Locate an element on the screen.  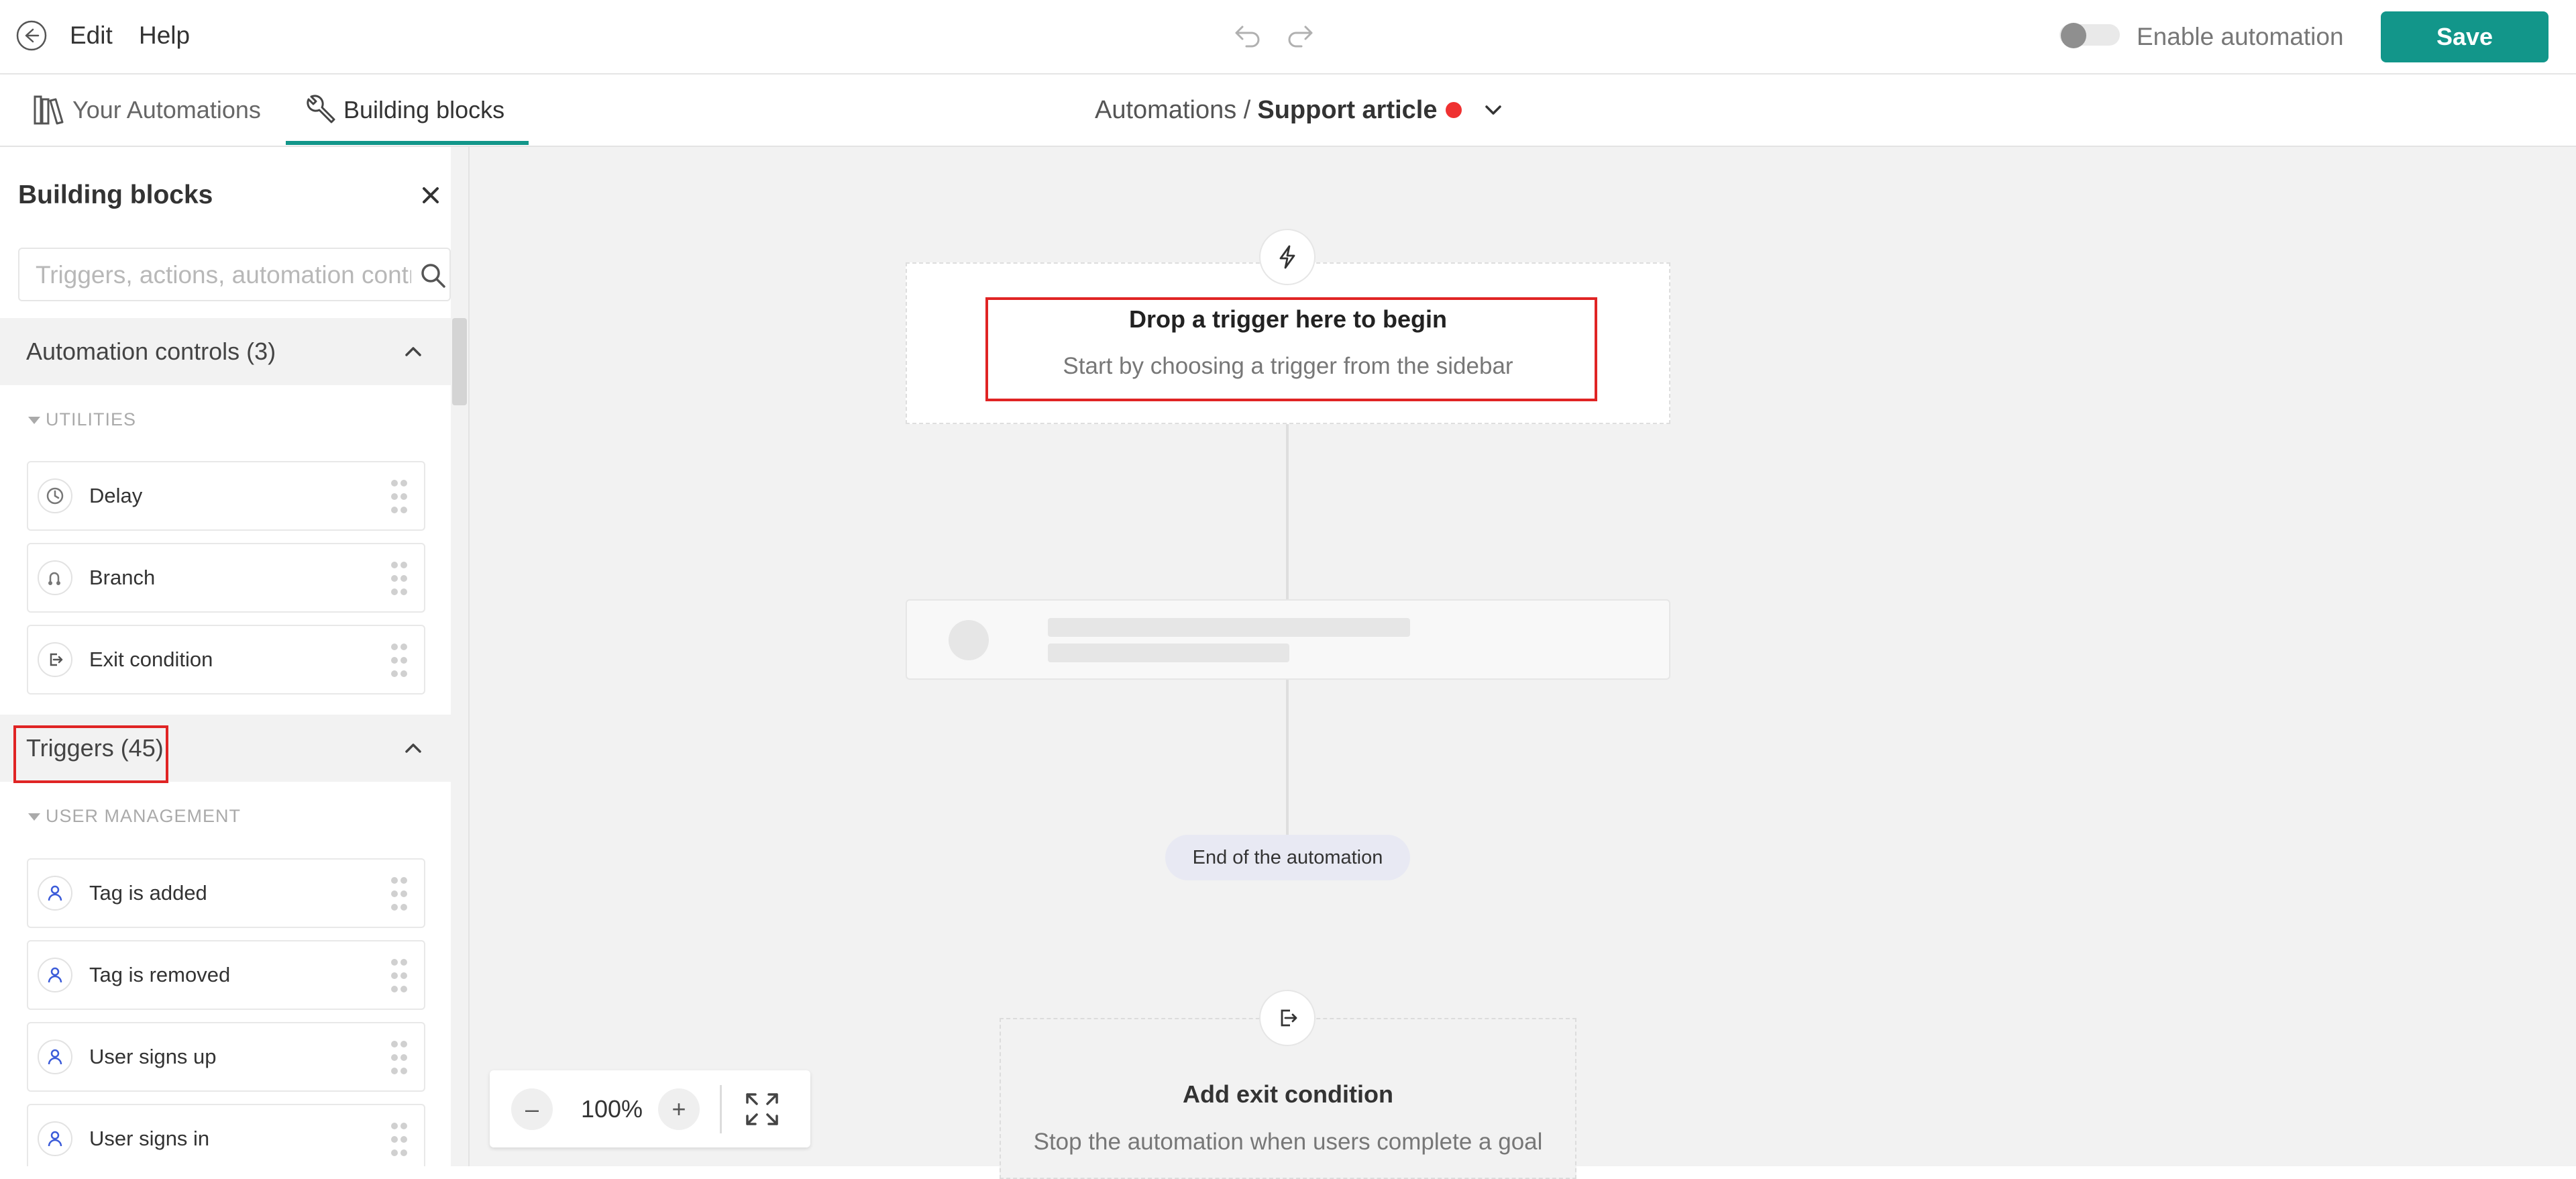
sidebar-scrollbar is located at coordinates (459, 656).